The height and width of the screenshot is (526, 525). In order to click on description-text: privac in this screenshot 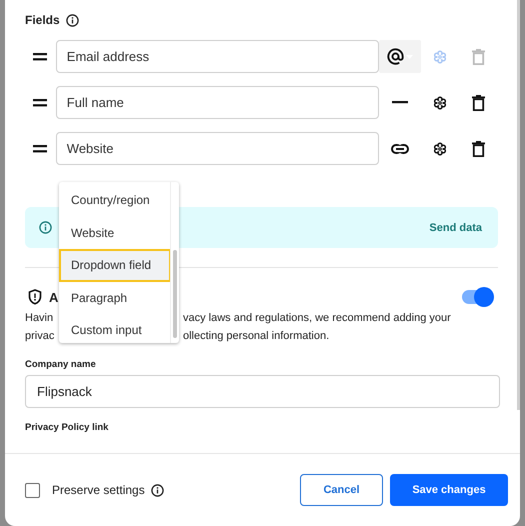, I will do `click(39, 336)`.